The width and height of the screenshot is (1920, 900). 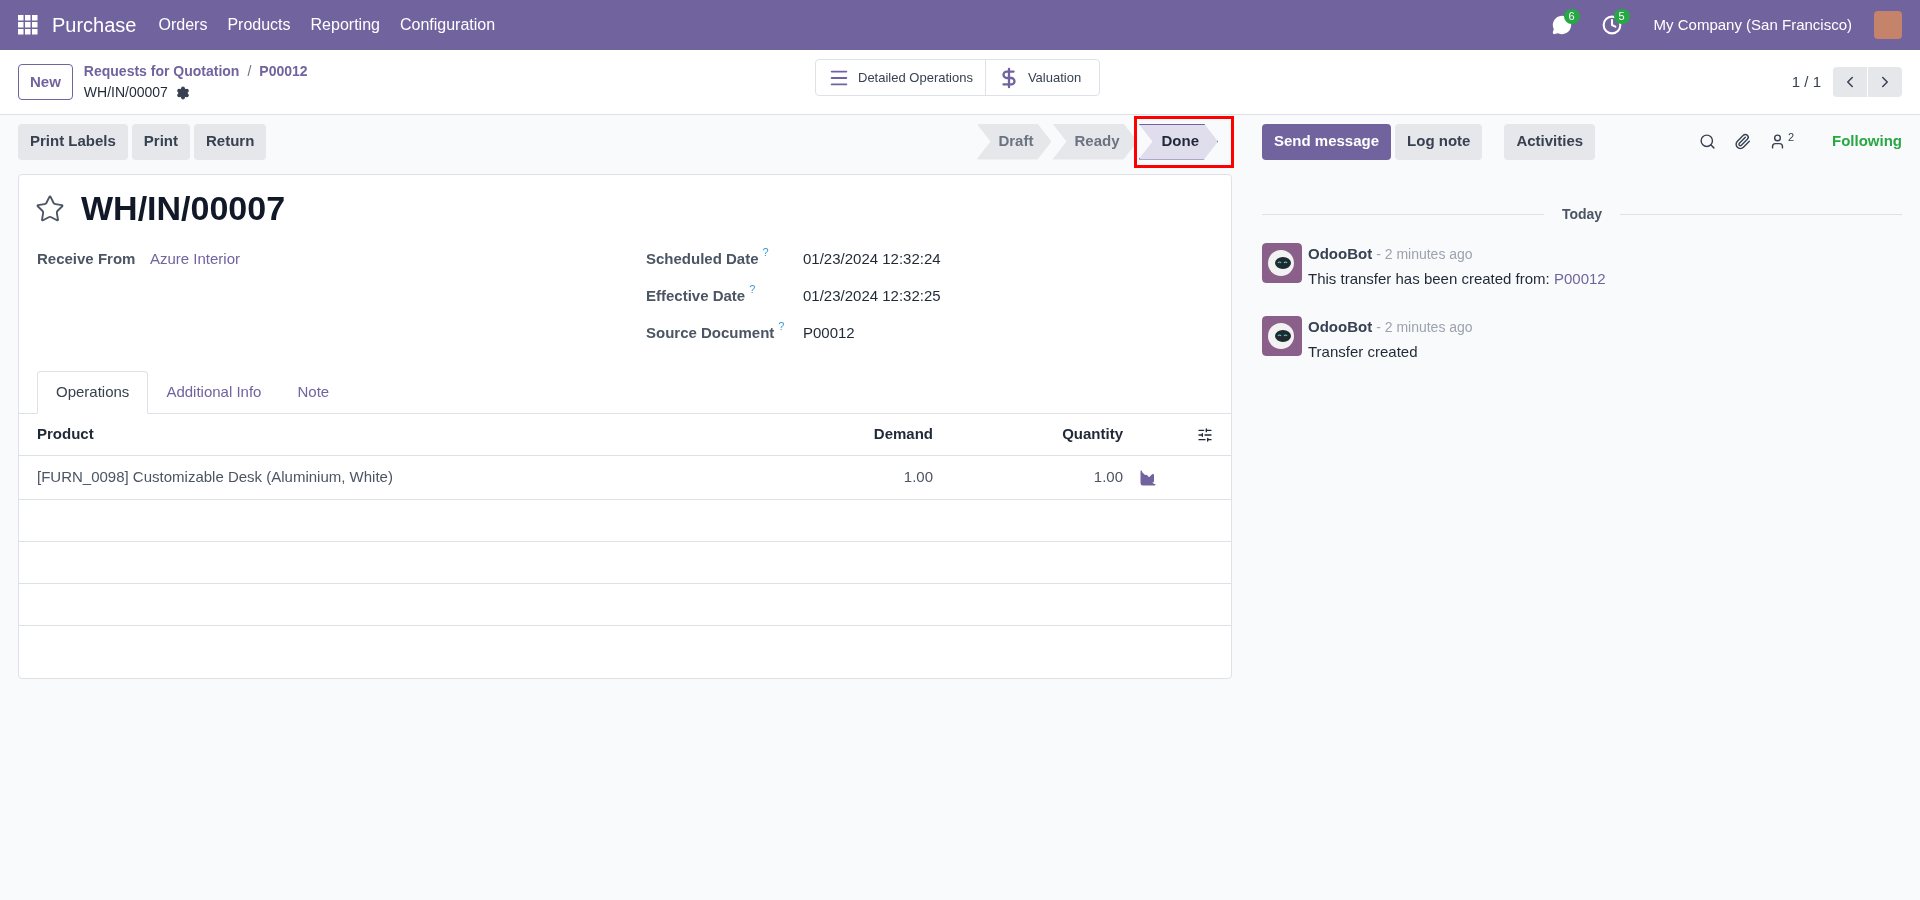 I want to click on action-button: Print Labels, so click(x=73, y=141).